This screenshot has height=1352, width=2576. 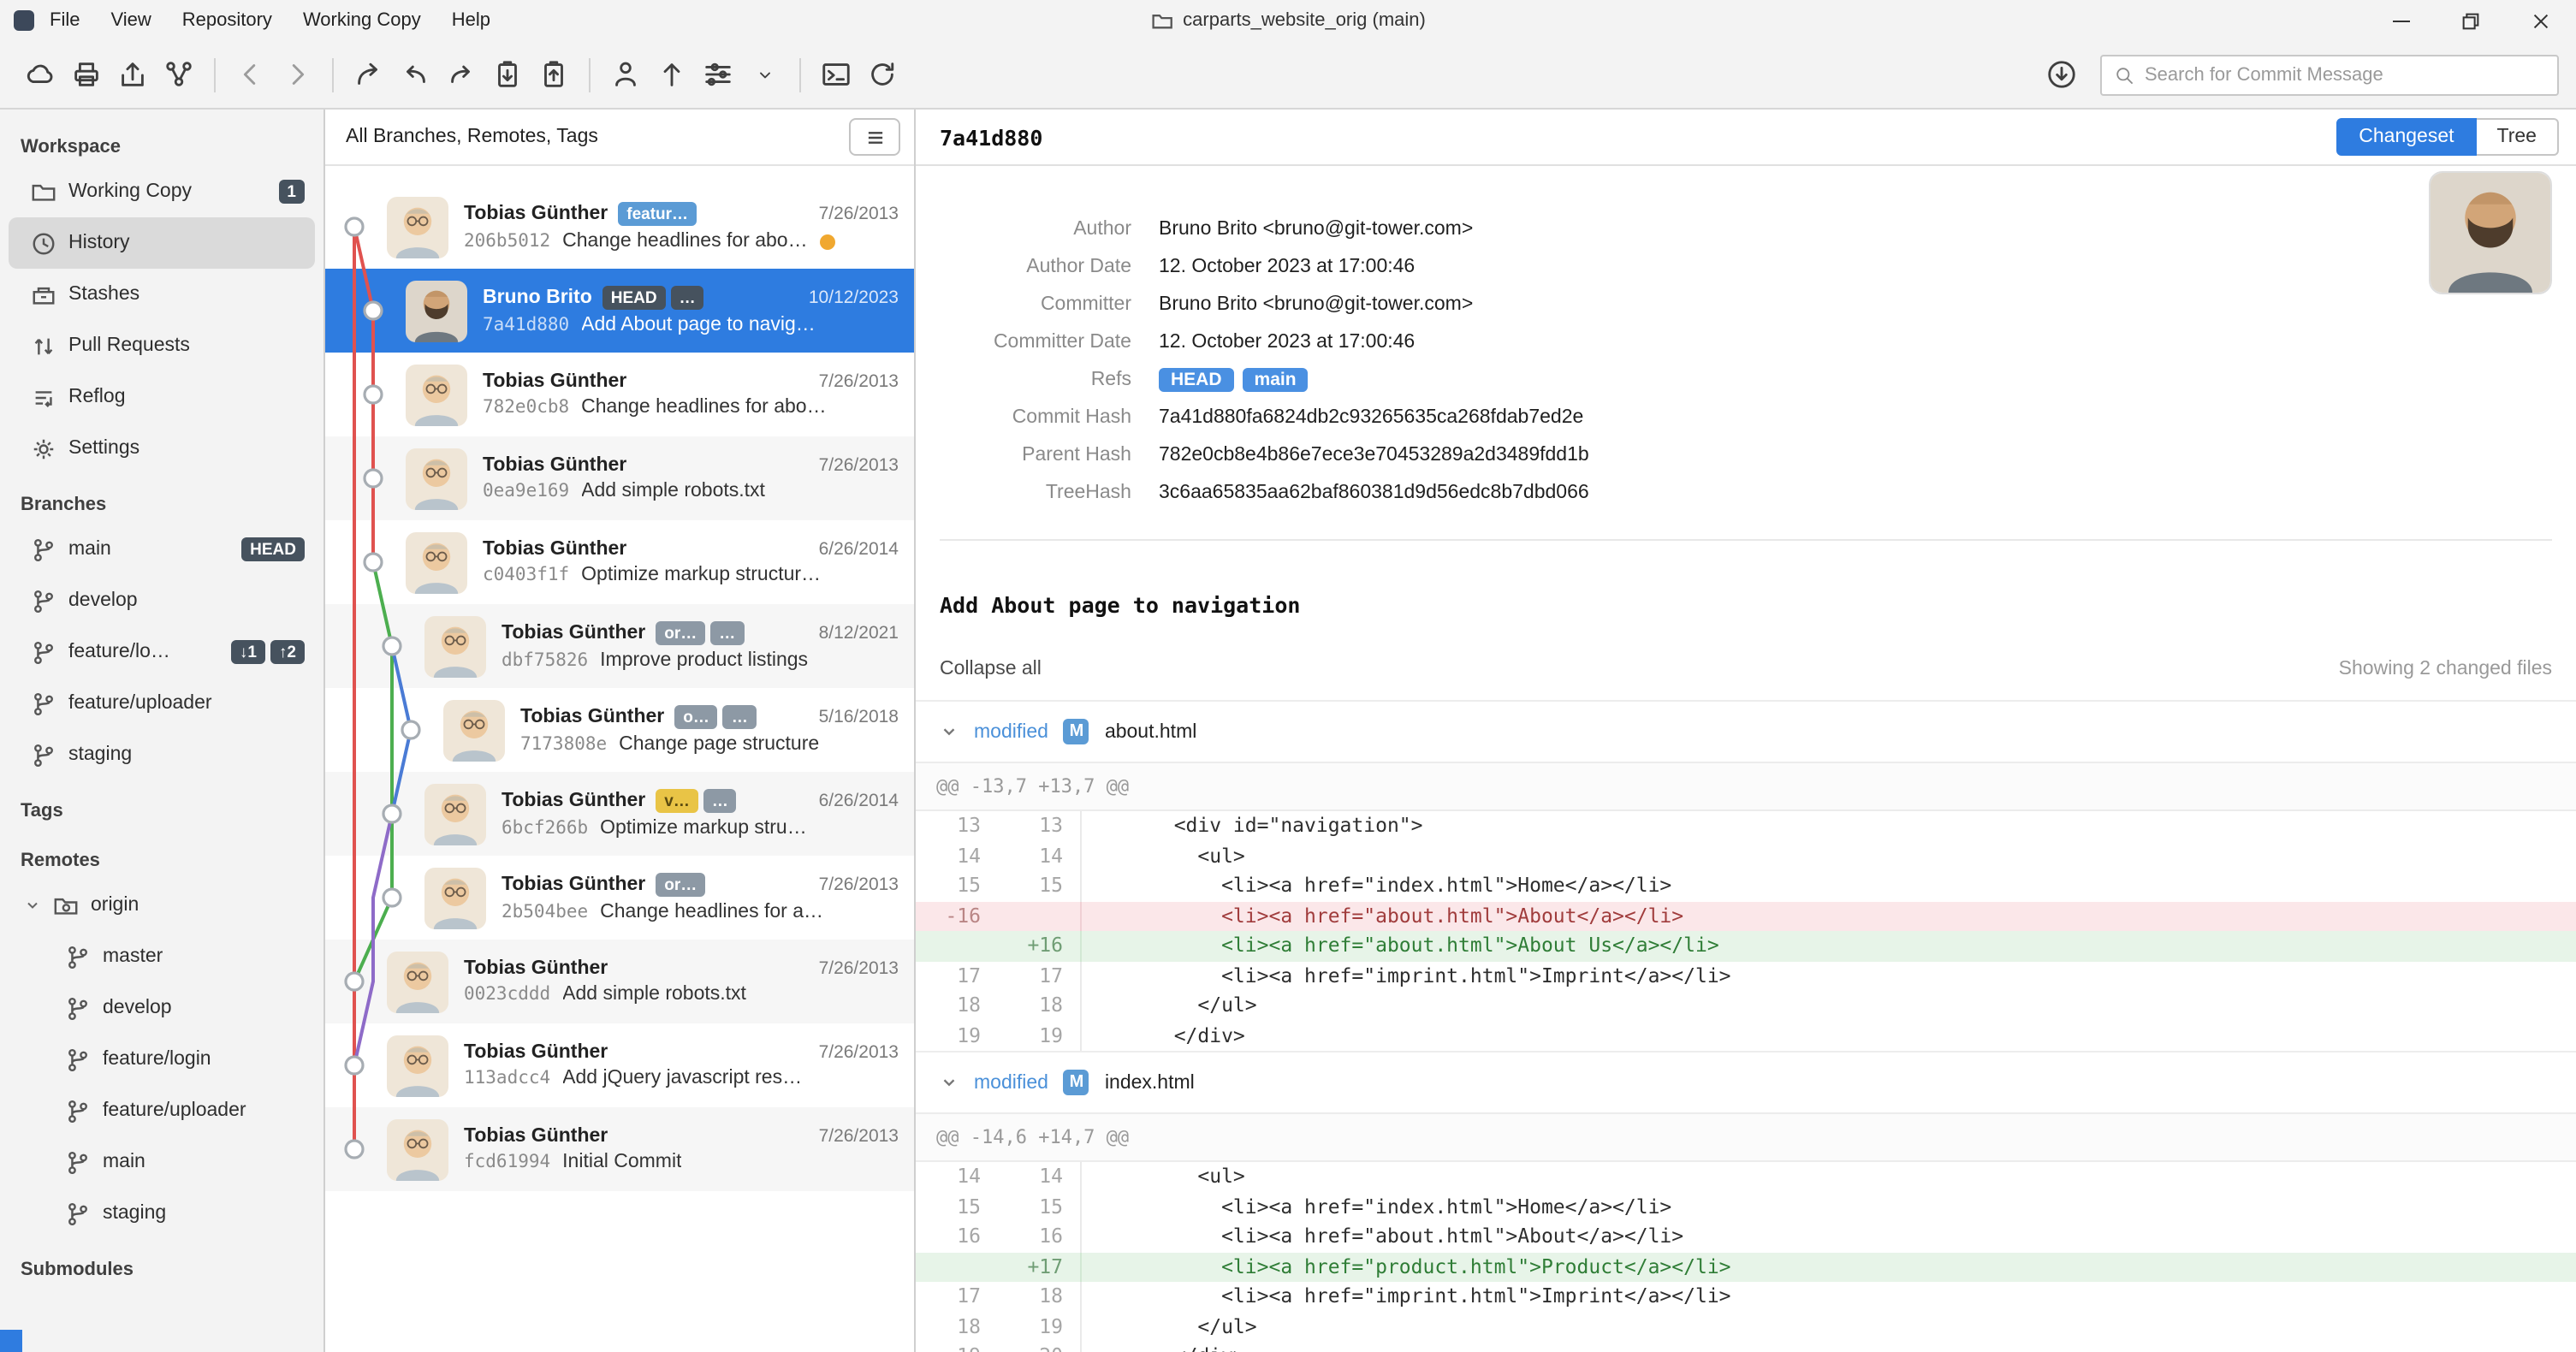 What do you see at coordinates (64, 20) in the screenshot?
I see `menu-item: File` at bounding box center [64, 20].